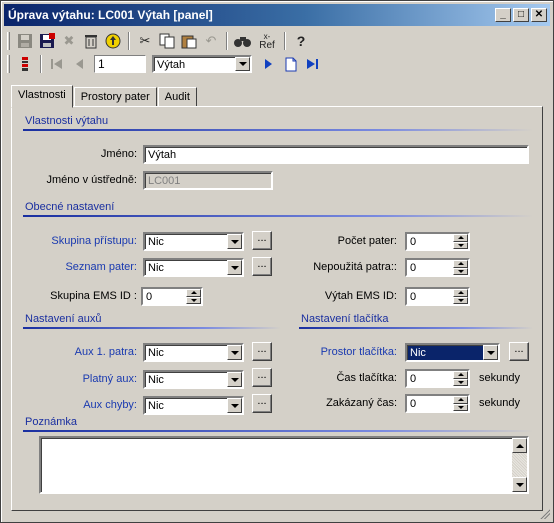 The image size is (554, 523). What do you see at coordinates (91, 41) in the screenshot?
I see `trash-icon` at bounding box center [91, 41].